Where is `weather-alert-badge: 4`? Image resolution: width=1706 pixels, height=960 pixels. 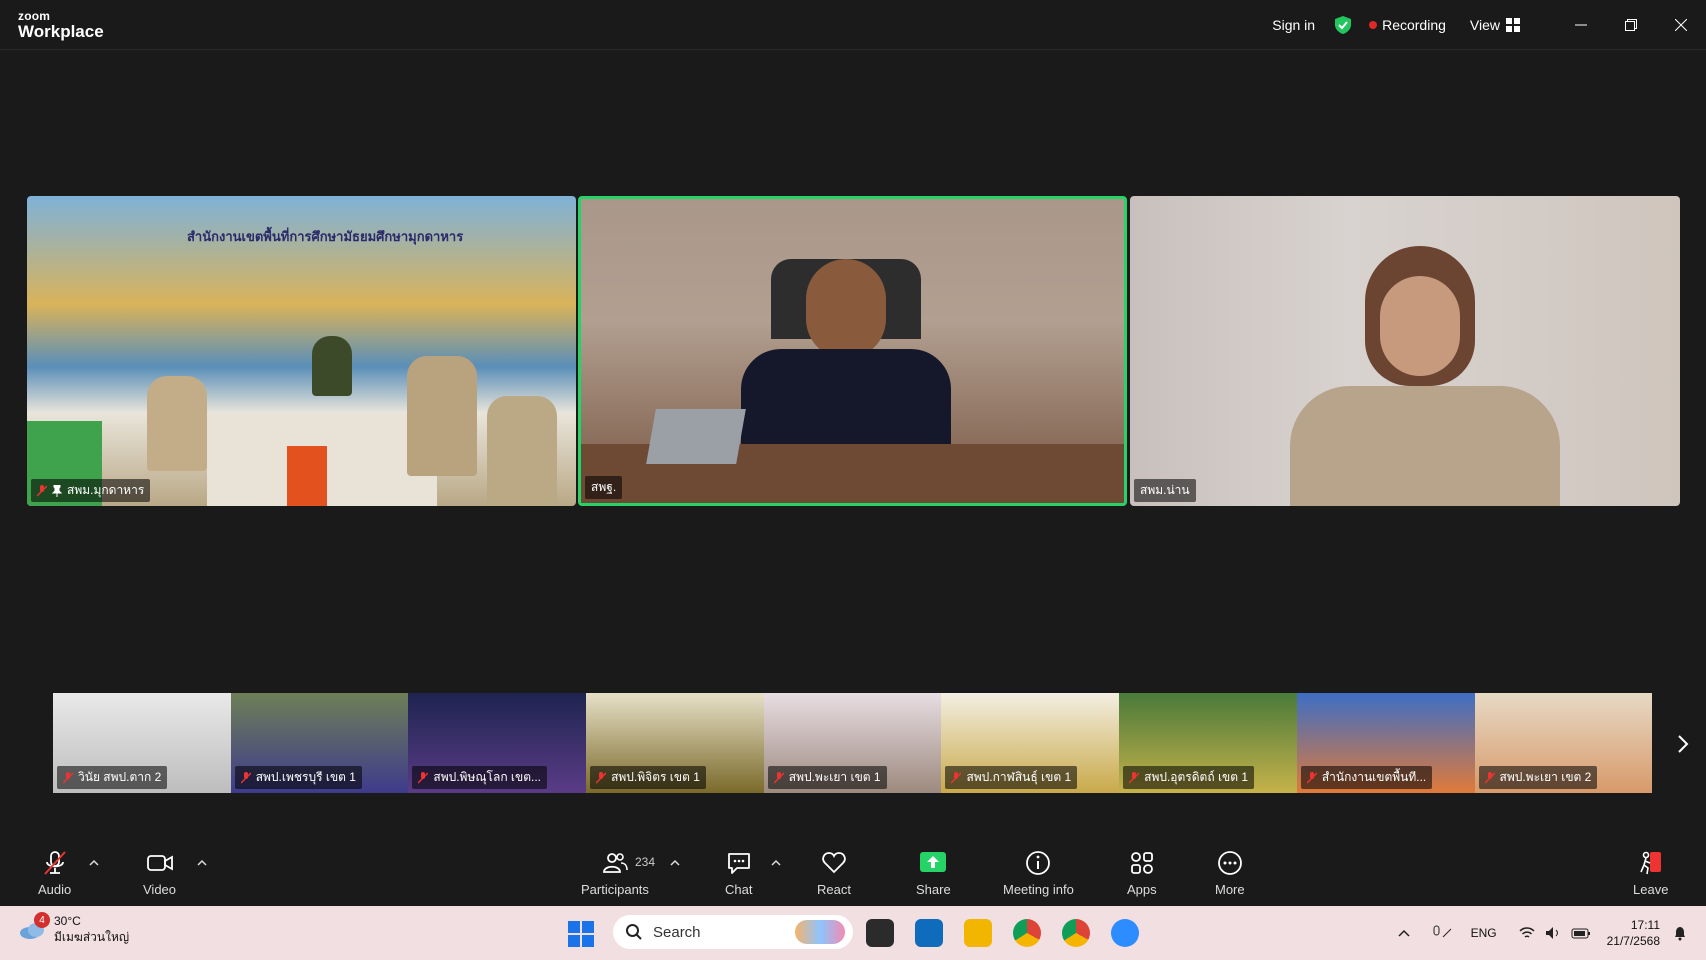 weather-alert-badge: 4 is located at coordinates (42, 920).